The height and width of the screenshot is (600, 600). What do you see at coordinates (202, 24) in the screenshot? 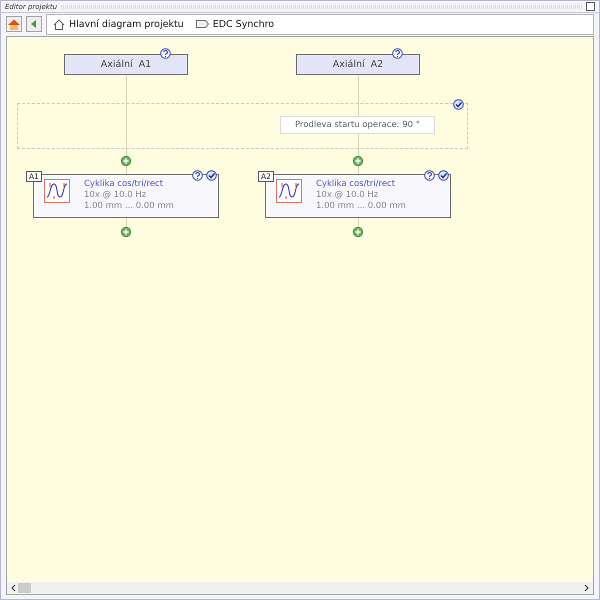
I see `tag-icon` at bounding box center [202, 24].